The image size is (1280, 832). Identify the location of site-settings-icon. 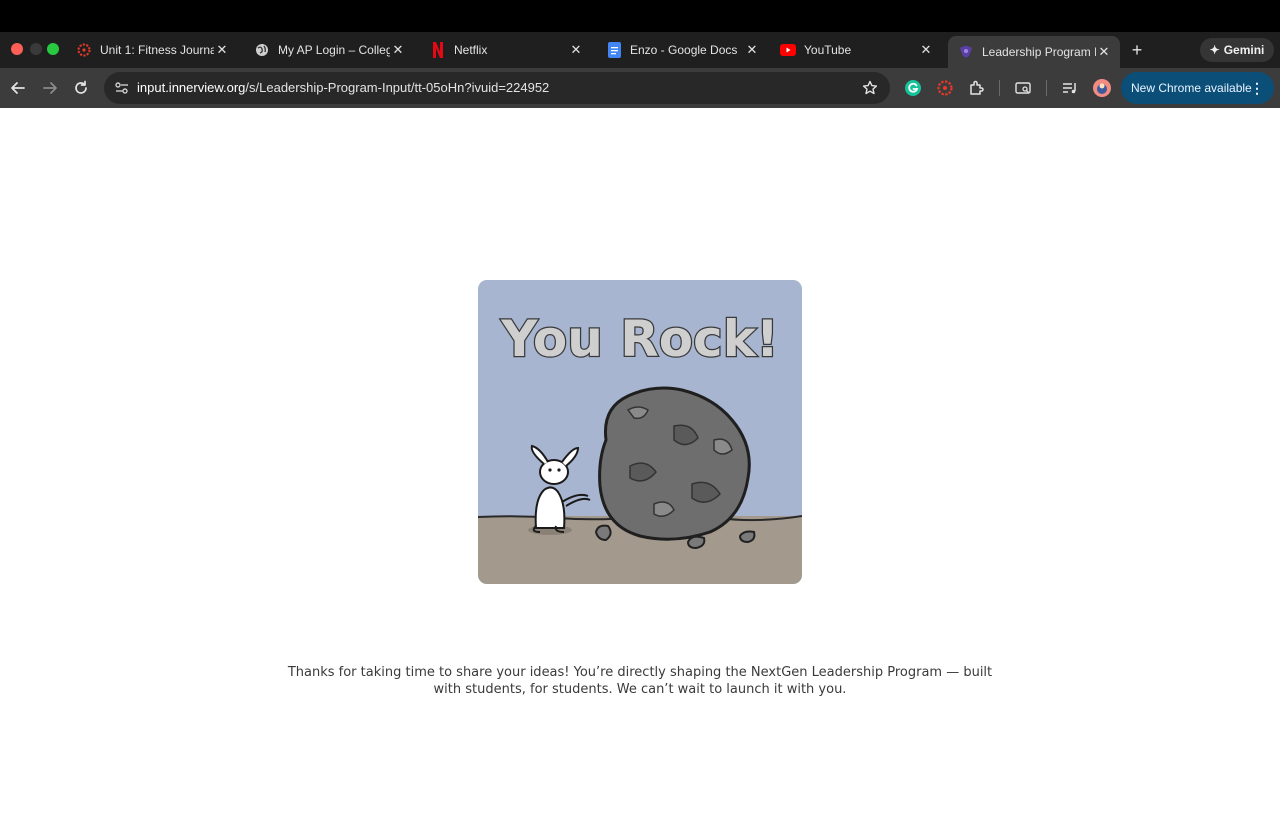
(122, 90).